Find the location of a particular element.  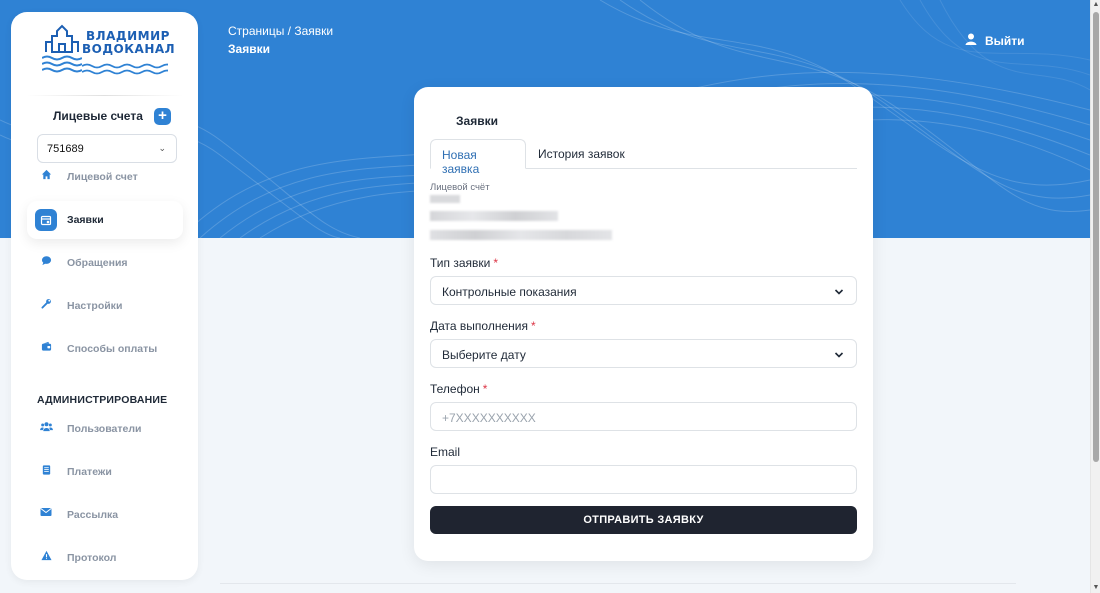

accounts-title: Лицевые счета is located at coordinates (98, 116).